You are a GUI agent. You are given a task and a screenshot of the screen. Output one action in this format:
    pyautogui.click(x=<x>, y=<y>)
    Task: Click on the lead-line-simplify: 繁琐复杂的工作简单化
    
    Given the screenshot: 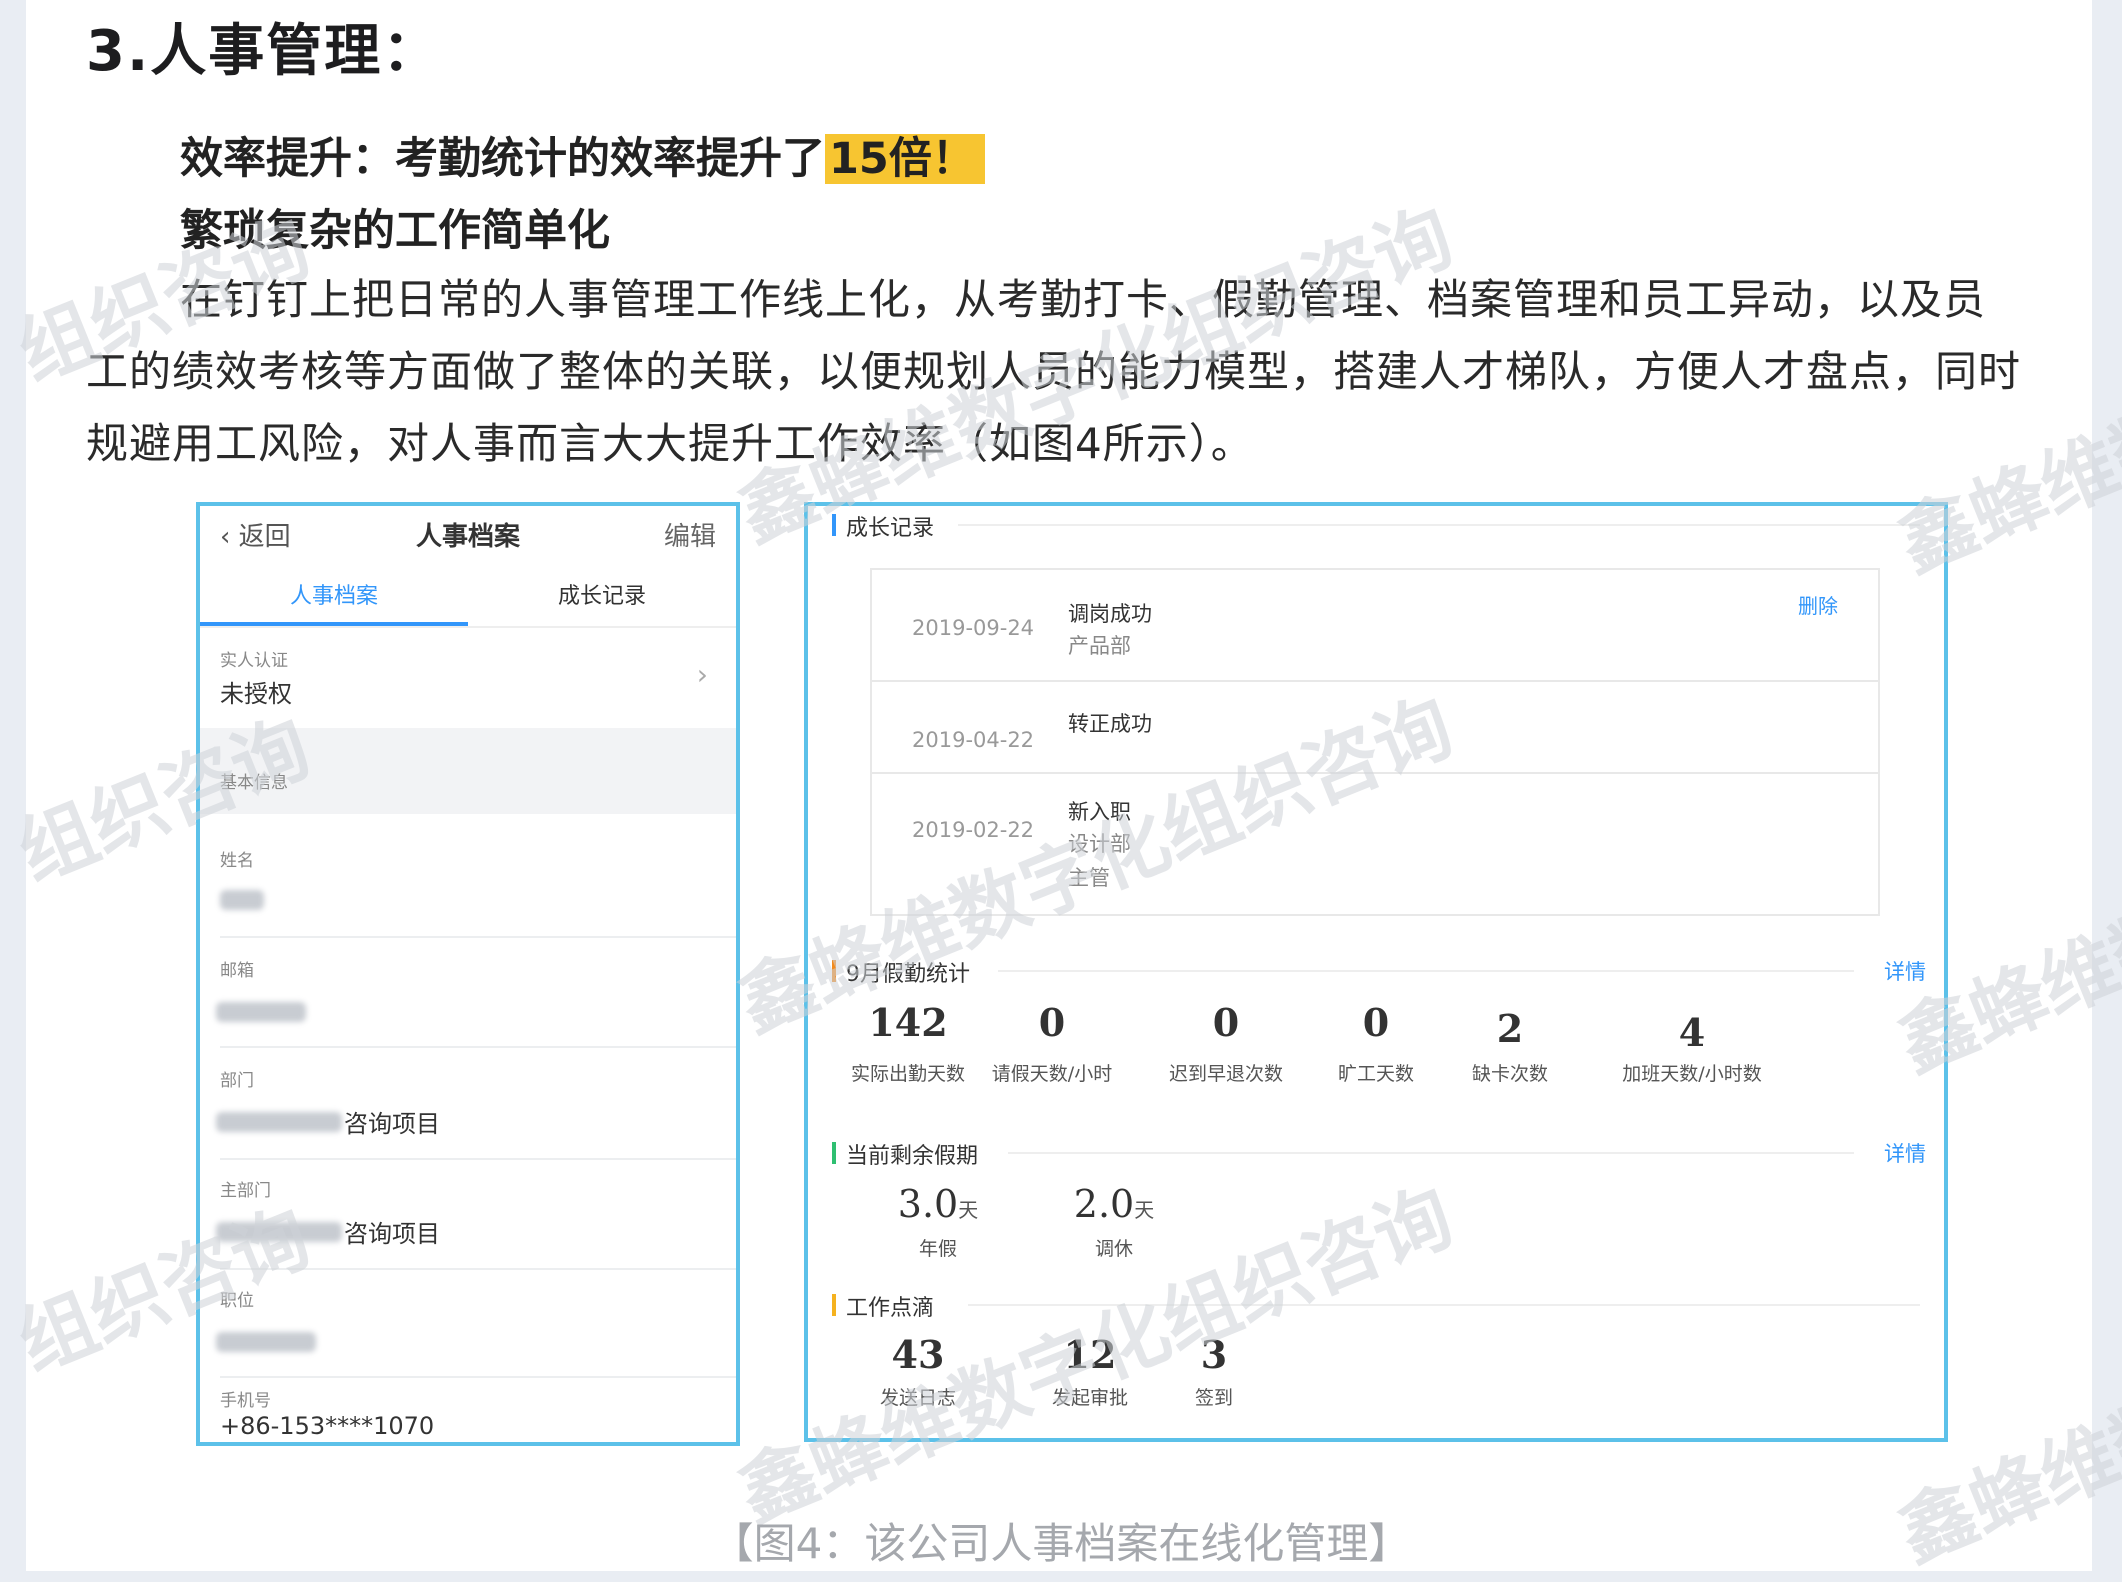 What is the action you would take?
    pyautogui.click(x=395, y=231)
    